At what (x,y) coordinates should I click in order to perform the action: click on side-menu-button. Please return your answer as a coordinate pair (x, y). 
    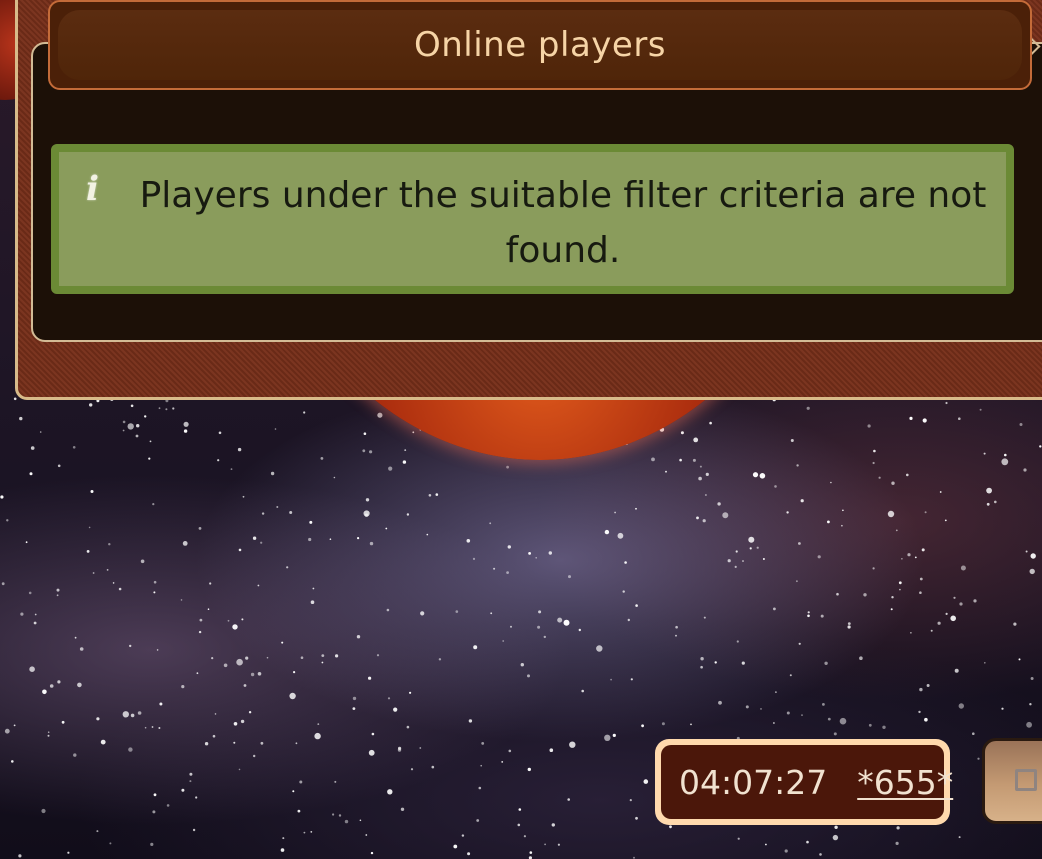
    Looking at the image, I should click on (1012, 781).